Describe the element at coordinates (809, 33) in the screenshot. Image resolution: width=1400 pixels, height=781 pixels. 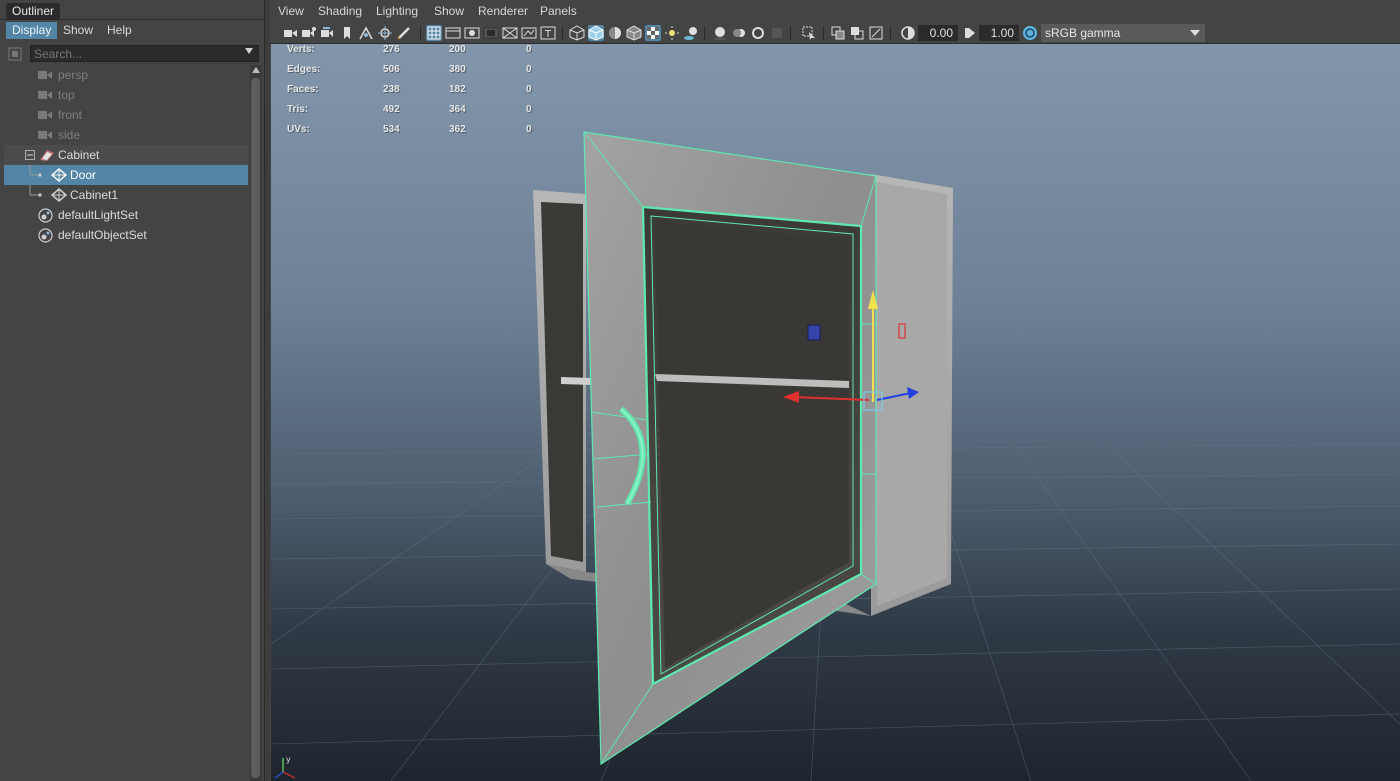
I see `isolate-select-icon` at that location.